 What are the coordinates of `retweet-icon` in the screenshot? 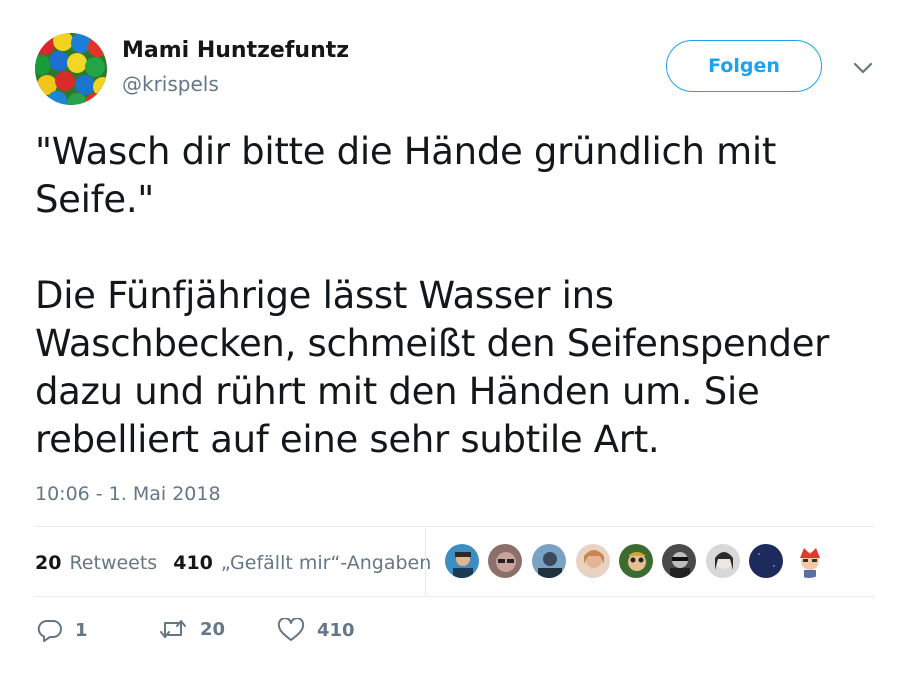 It's located at (173, 629).